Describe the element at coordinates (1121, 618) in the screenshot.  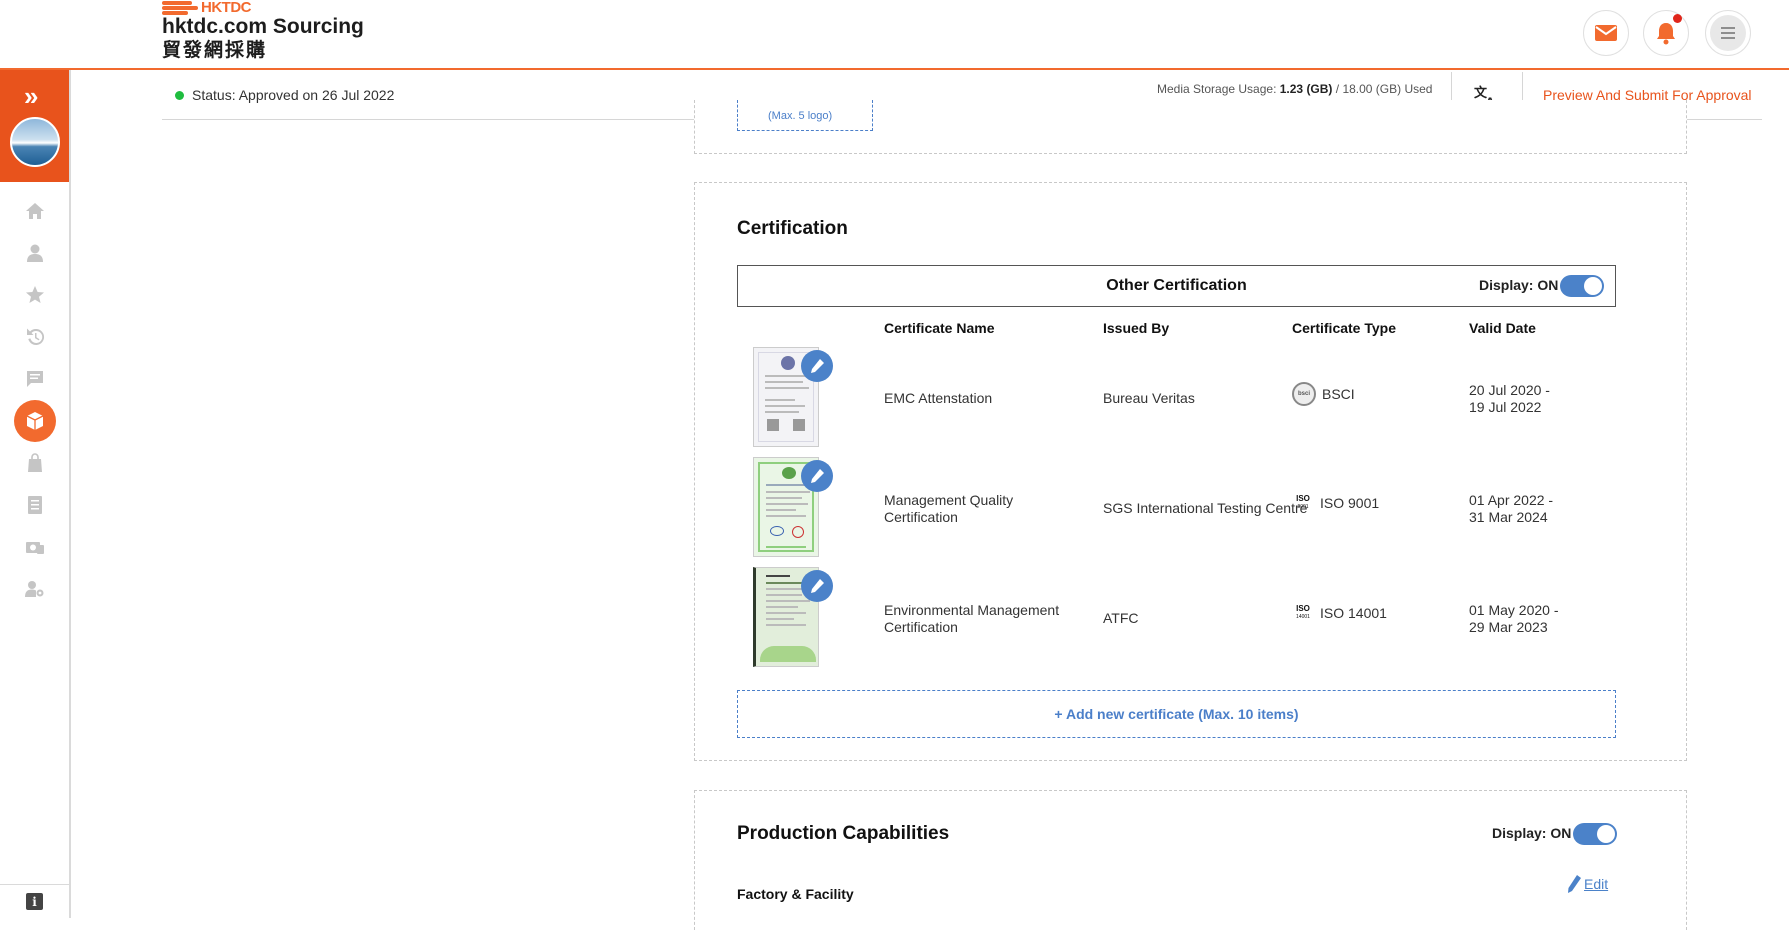
I see `certificate-issuer: ATFC` at that location.